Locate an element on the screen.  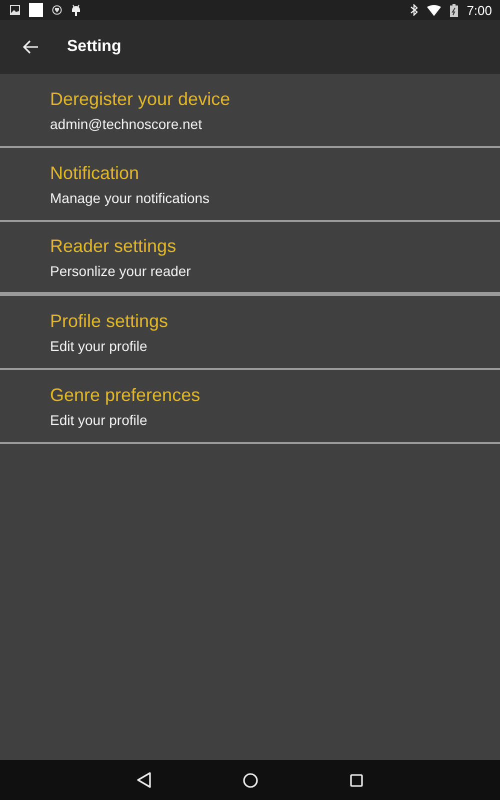
settings-item: Reader settings Personlize your reader is located at coordinates (250, 259).